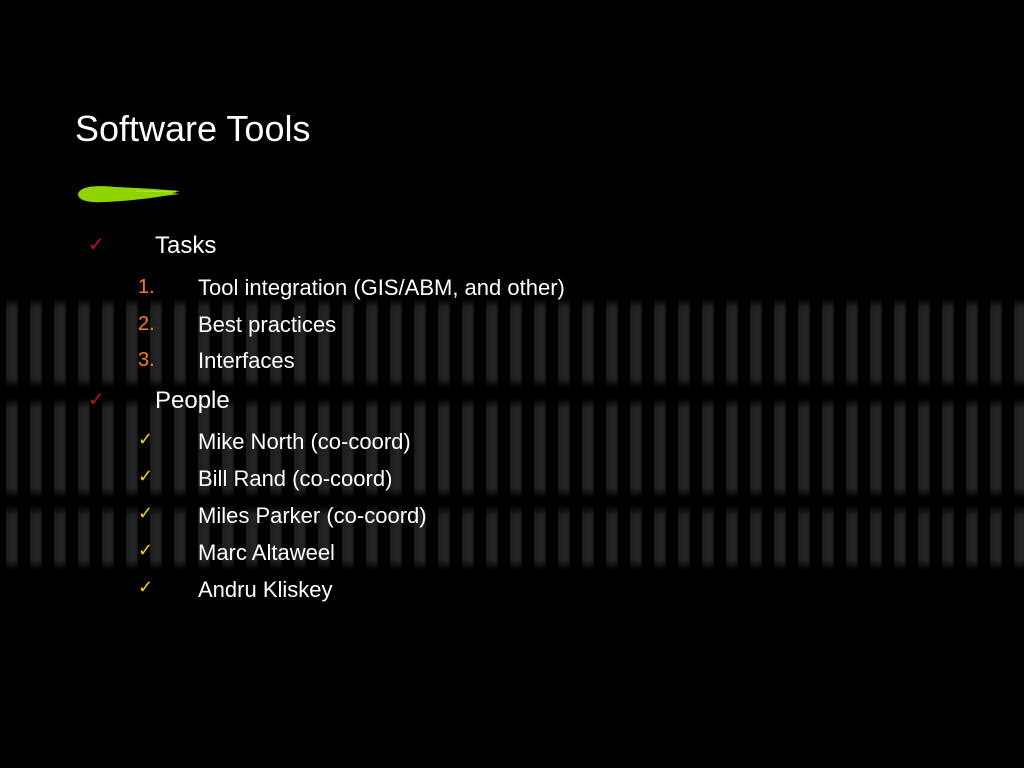  What do you see at coordinates (129, 194) in the screenshot?
I see `brush-stroke-decoration` at bounding box center [129, 194].